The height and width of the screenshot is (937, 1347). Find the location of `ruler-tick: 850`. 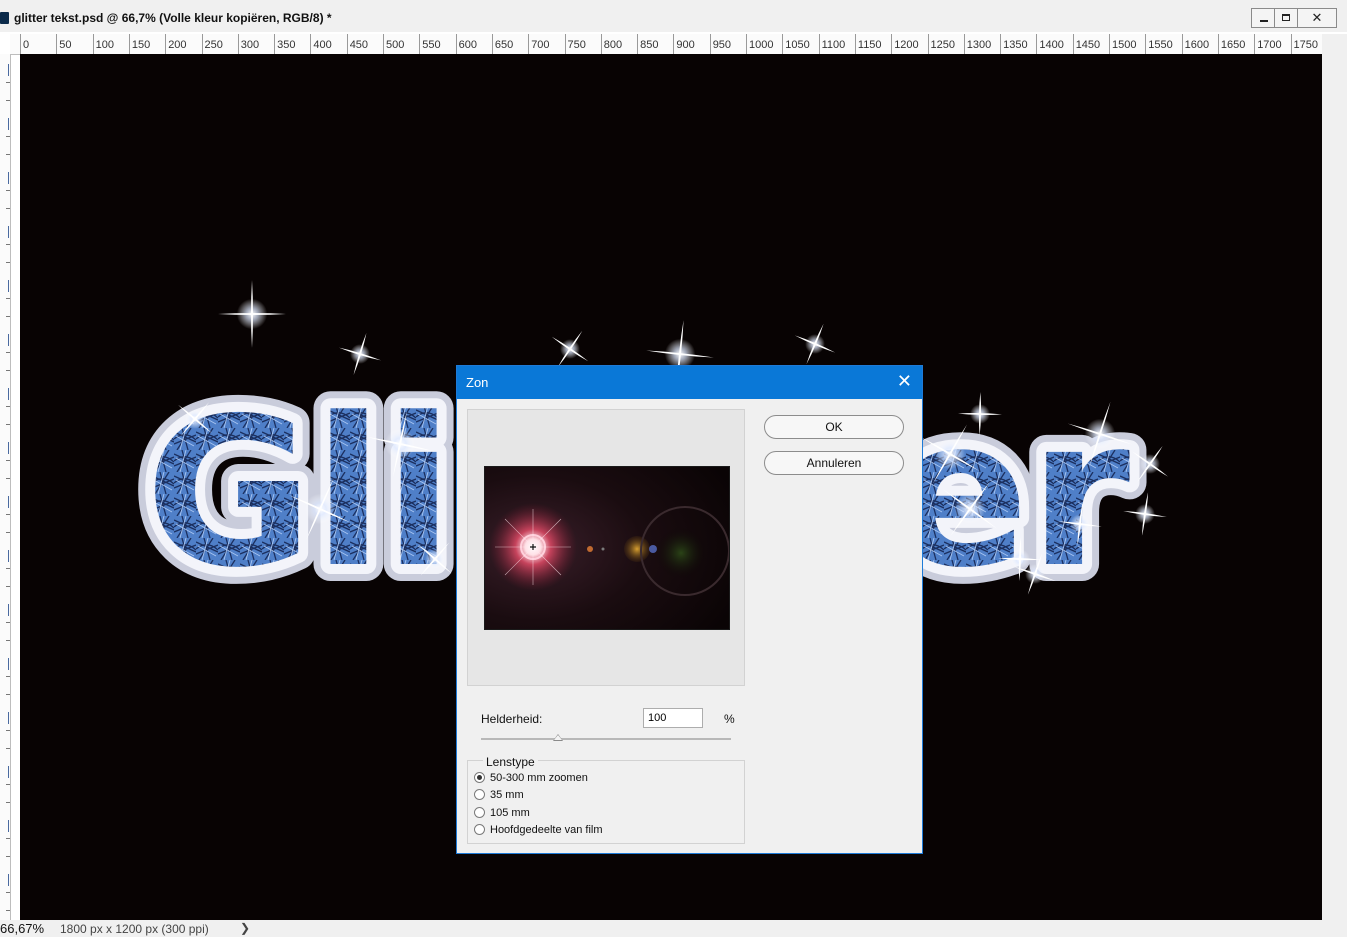

ruler-tick: 850 is located at coordinates (647, 44).